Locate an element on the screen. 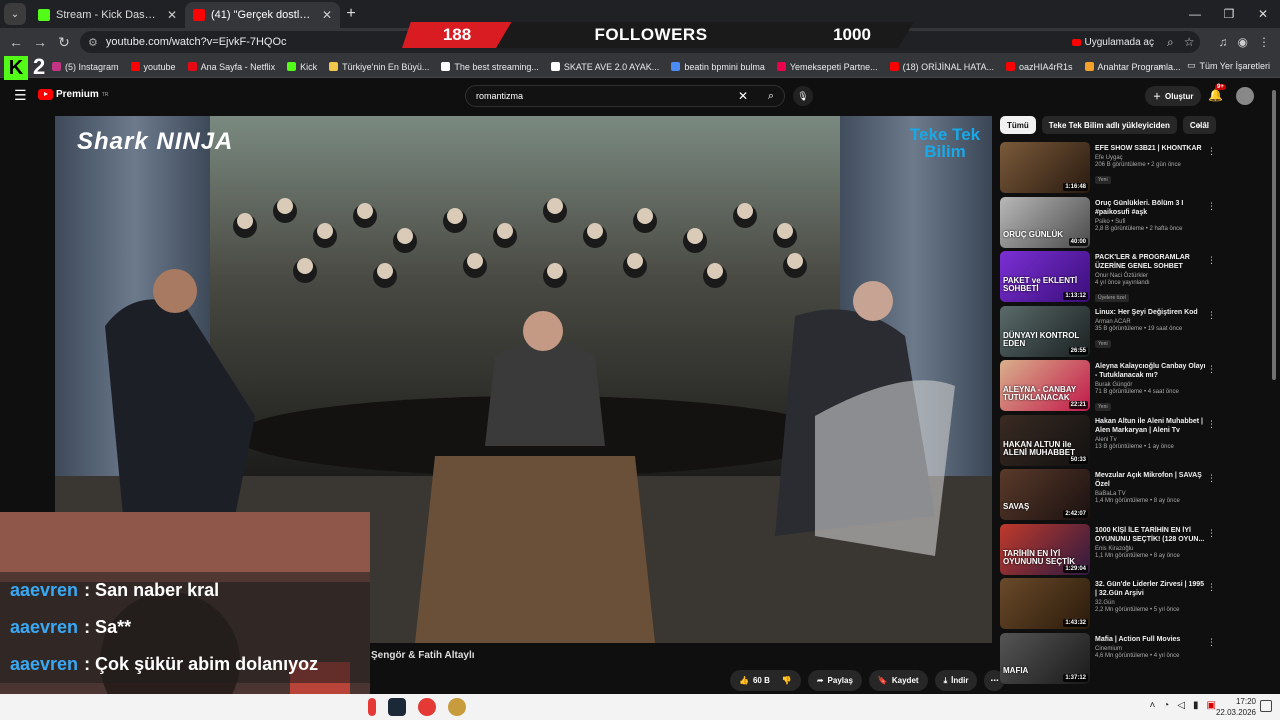 The width and height of the screenshot is (1280, 720). search-icon: ⌕ is located at coordinates (771, 96).